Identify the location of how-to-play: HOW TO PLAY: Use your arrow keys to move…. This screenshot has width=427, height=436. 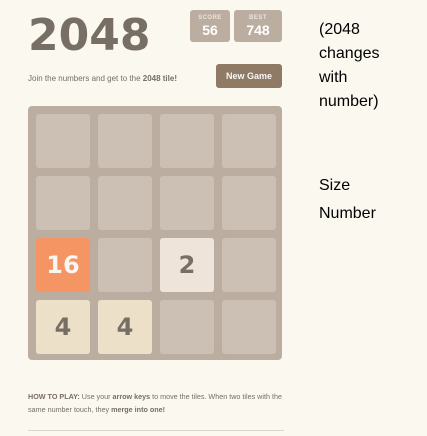
(156, 403).